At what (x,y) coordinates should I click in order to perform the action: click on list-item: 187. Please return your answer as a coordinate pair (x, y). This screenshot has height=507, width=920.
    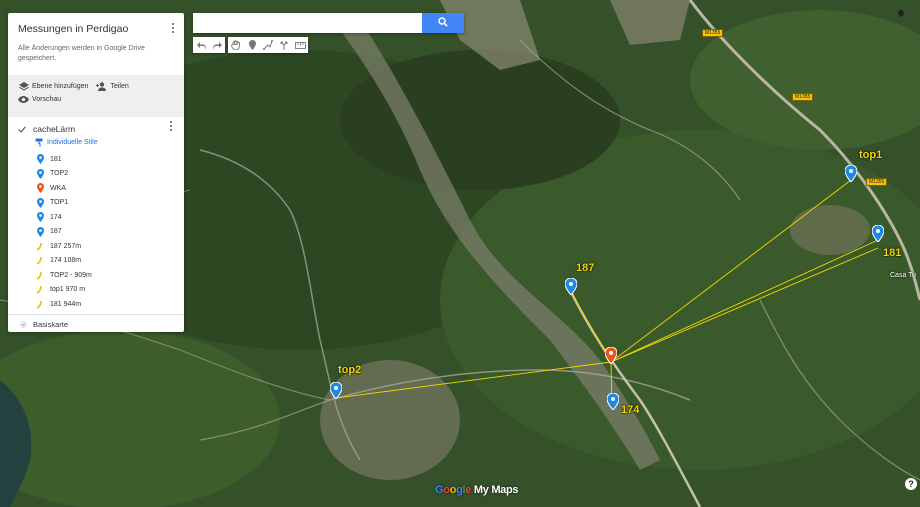
    Looking at the image, I should click on (96, 232).